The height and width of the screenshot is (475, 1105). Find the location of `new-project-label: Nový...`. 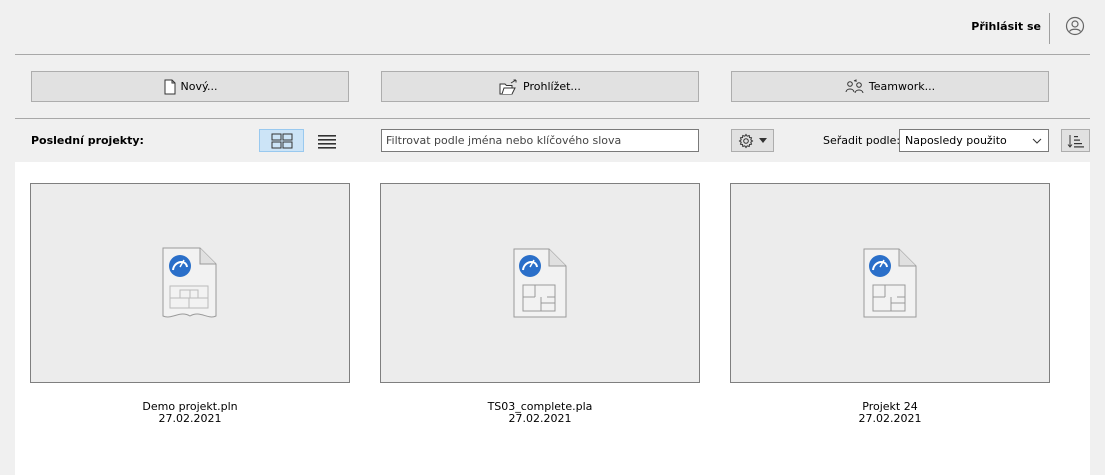

new-project-label: Nový... is located at coordinates (199, 86).